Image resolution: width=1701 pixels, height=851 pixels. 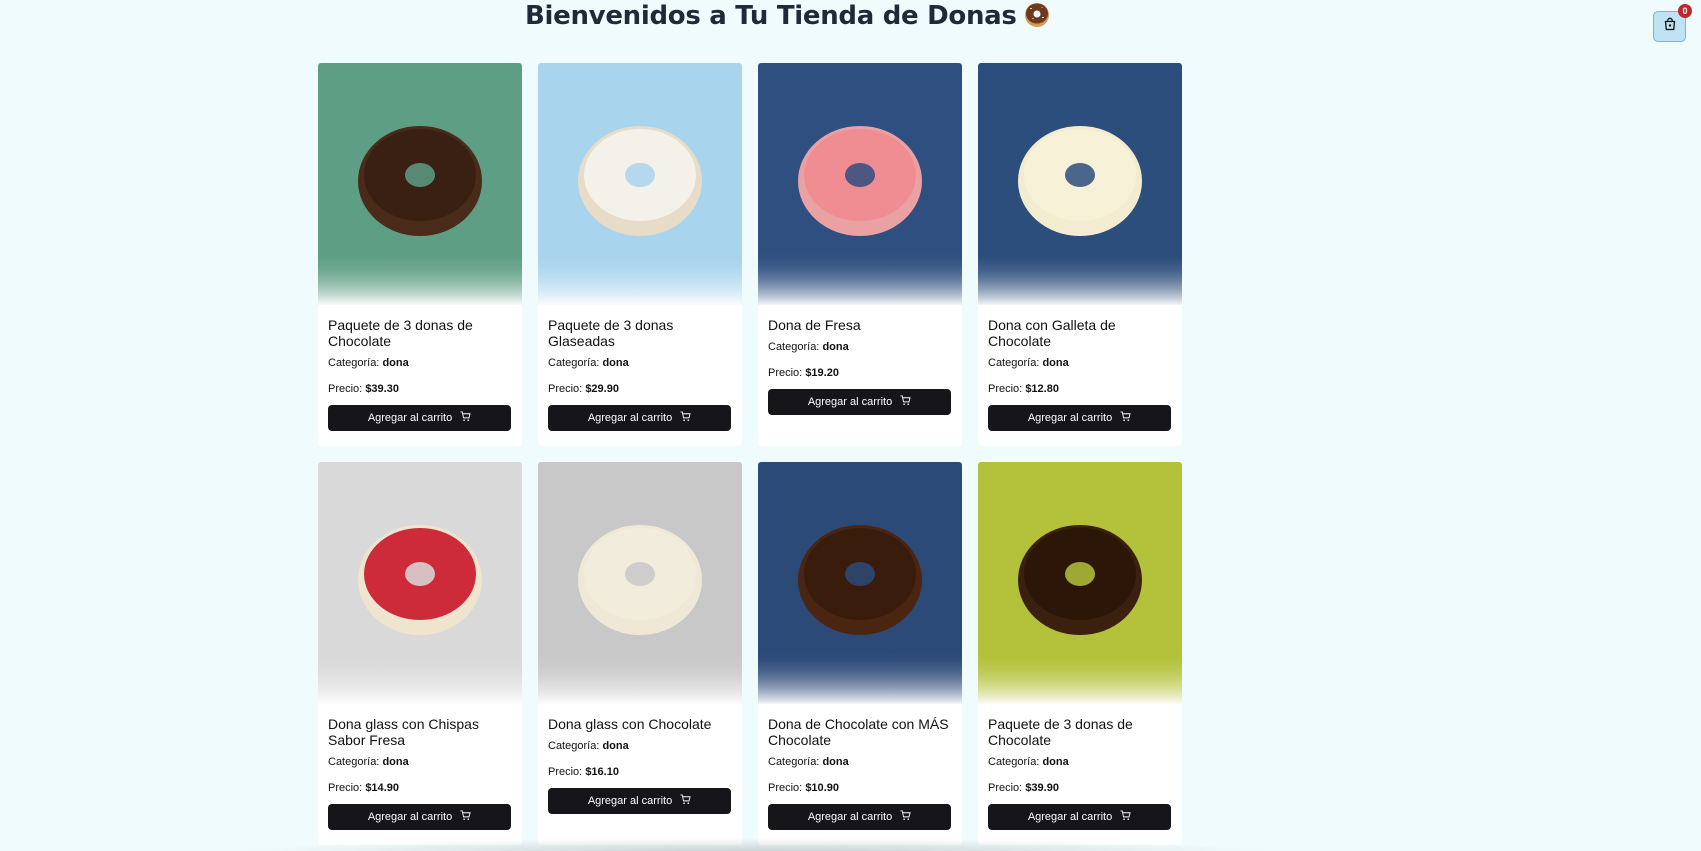 What do you see at coordinates (602, 389) in the screenshot?
I see `price-value: $29.90` at bounding box center [602, 389].